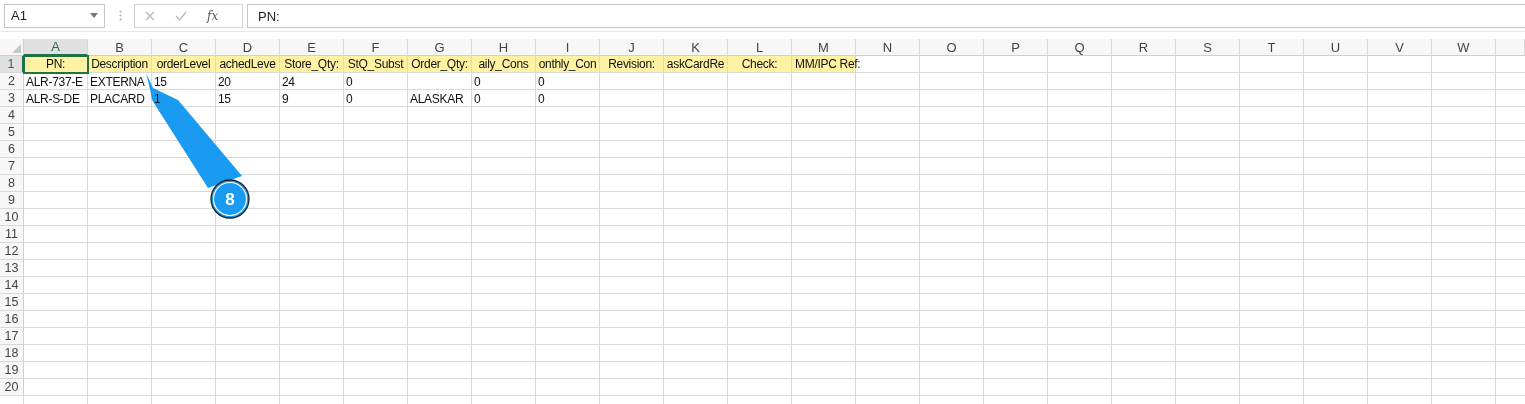 This screenshot has width=1525, height=404. I want to click on table-cell-text: PLACARD, so click(117, 98).